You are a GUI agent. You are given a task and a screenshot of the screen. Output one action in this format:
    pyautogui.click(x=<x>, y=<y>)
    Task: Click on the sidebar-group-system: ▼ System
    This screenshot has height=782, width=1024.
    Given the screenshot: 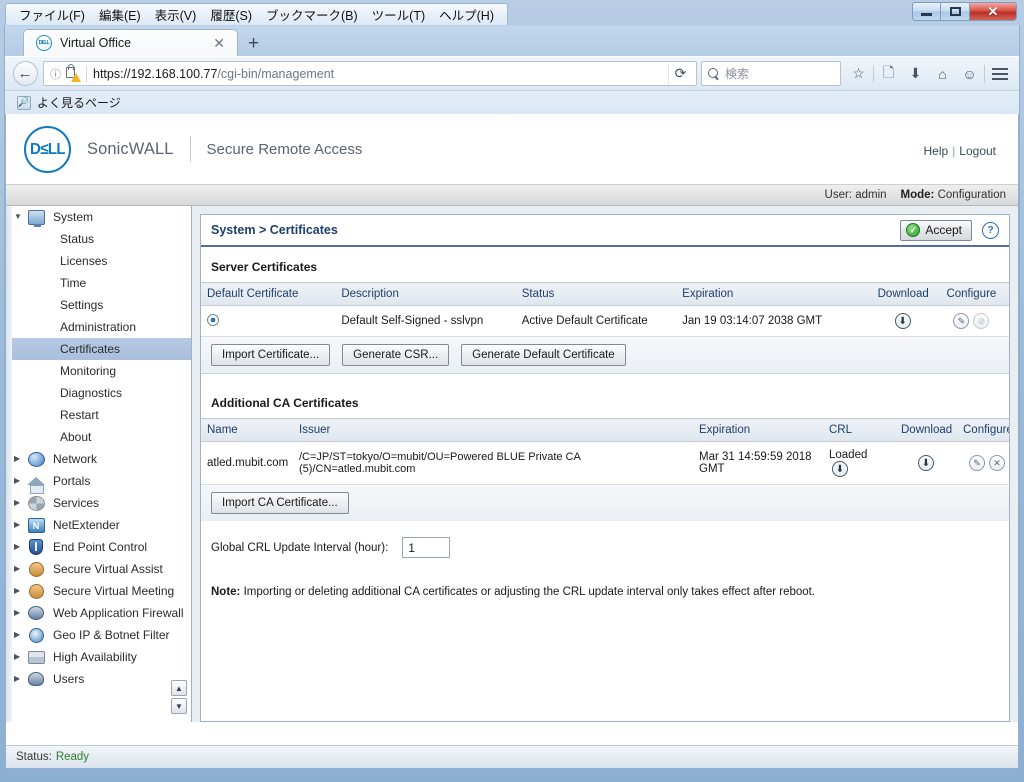 What is the action you would take?
    pyautogui.click(x=98, y=217)
    